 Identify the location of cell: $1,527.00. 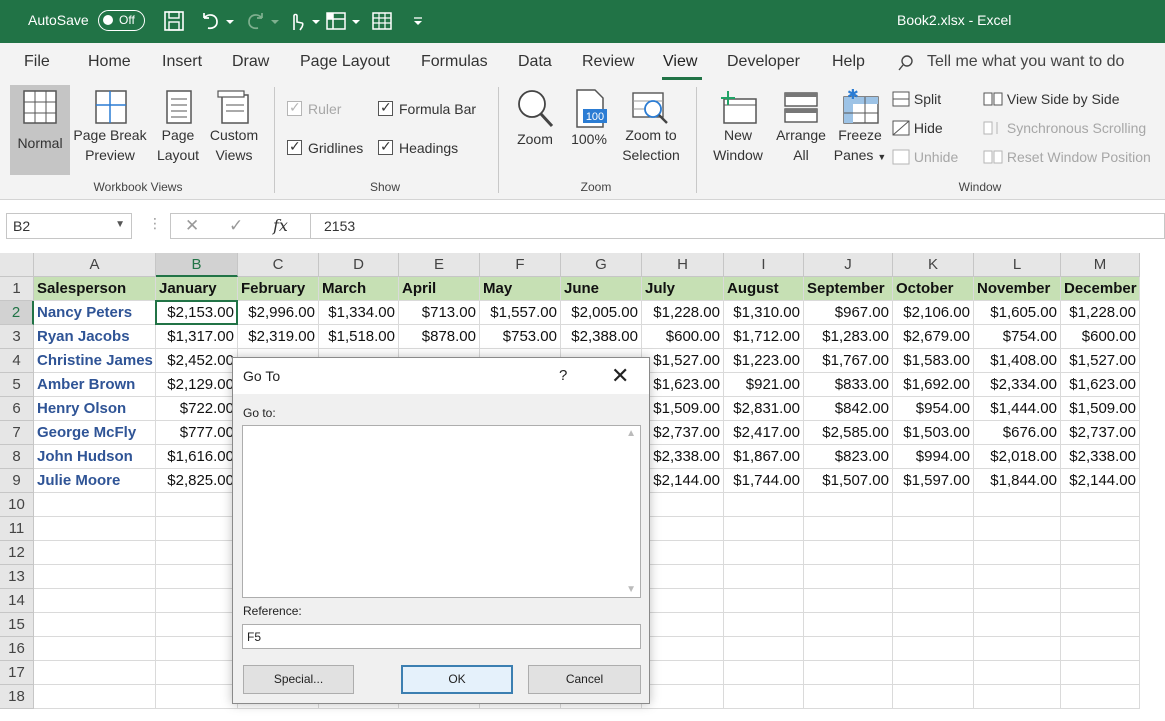
(1100, 361).